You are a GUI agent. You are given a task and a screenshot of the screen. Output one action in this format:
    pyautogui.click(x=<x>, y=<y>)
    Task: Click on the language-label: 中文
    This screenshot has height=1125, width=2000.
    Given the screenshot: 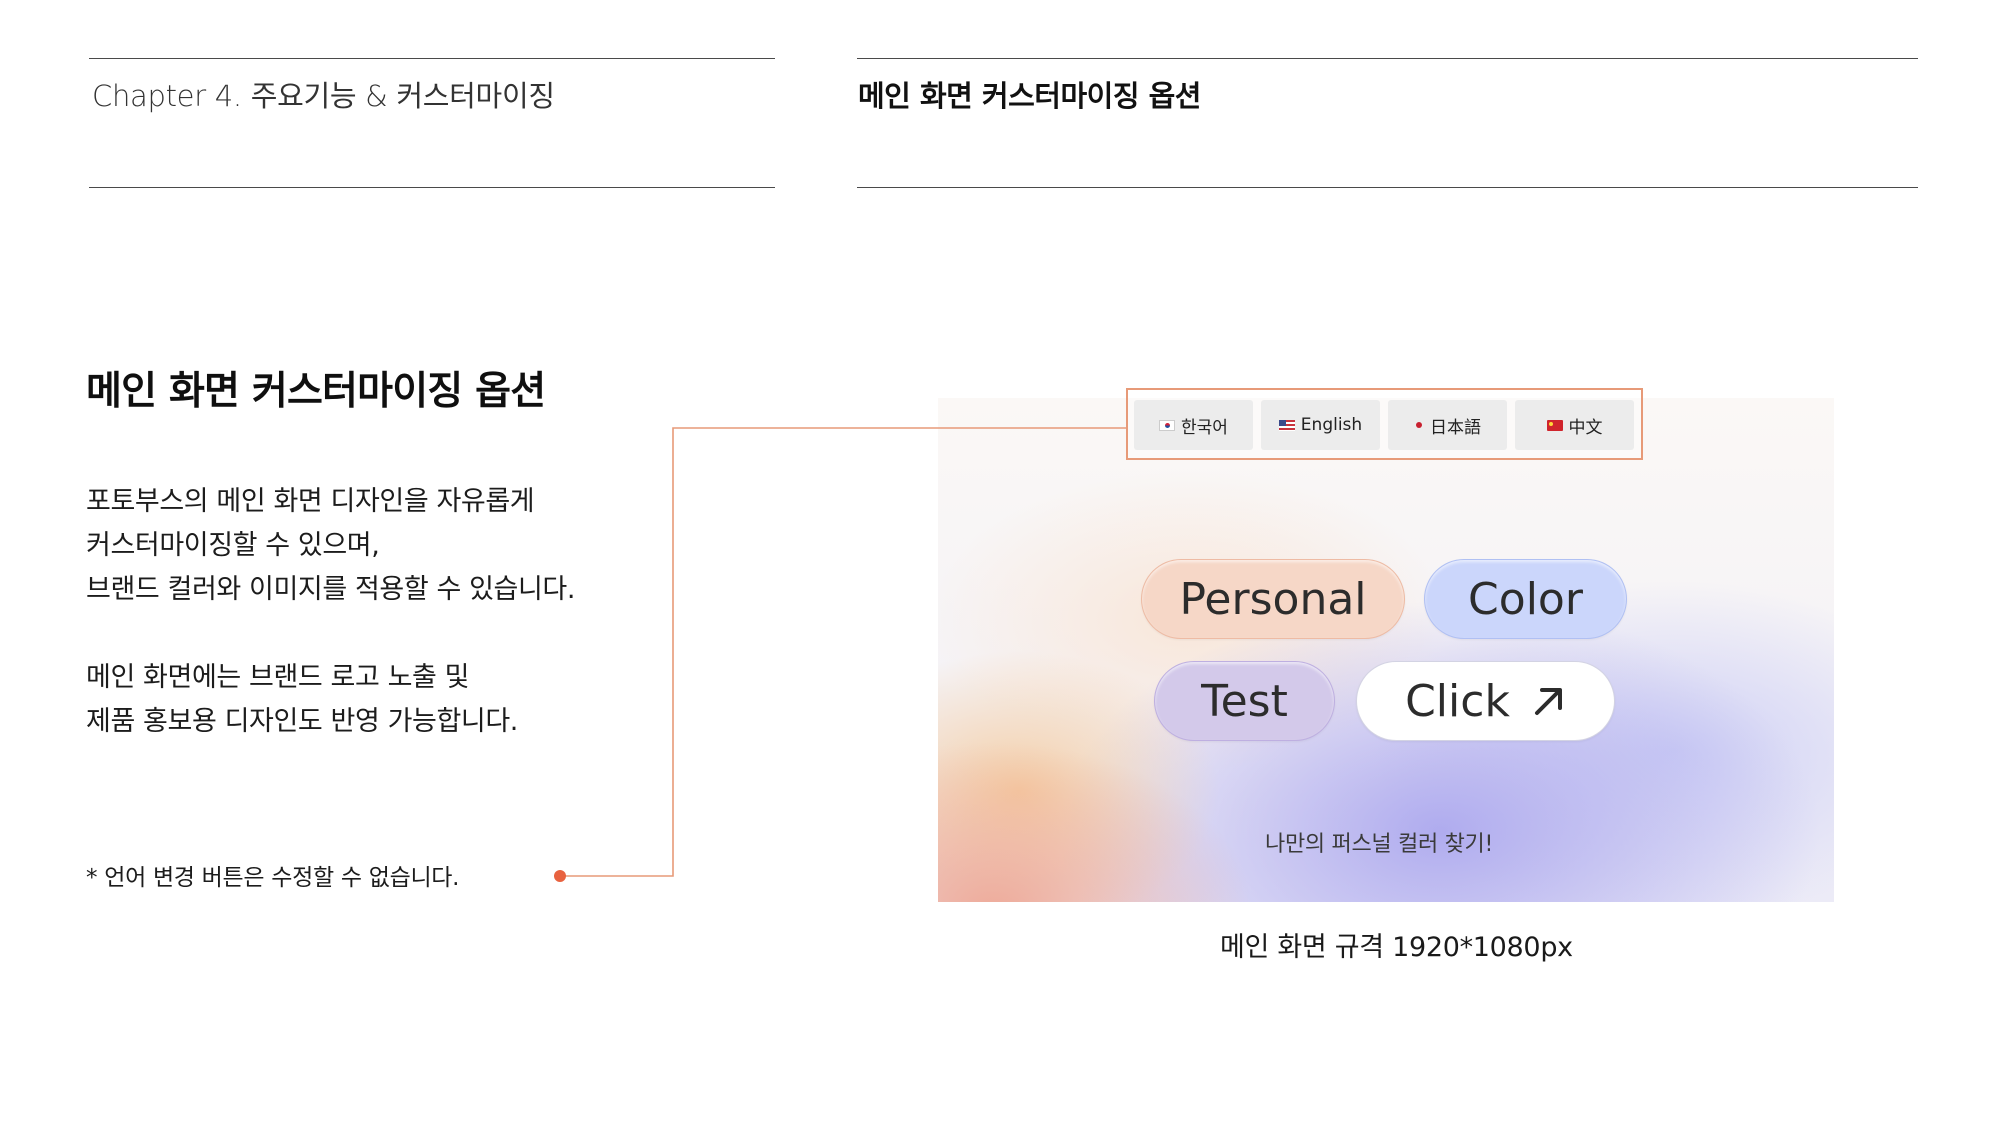 What is the action you would take?
    pyautogui.click(x=1585, y=427)
    